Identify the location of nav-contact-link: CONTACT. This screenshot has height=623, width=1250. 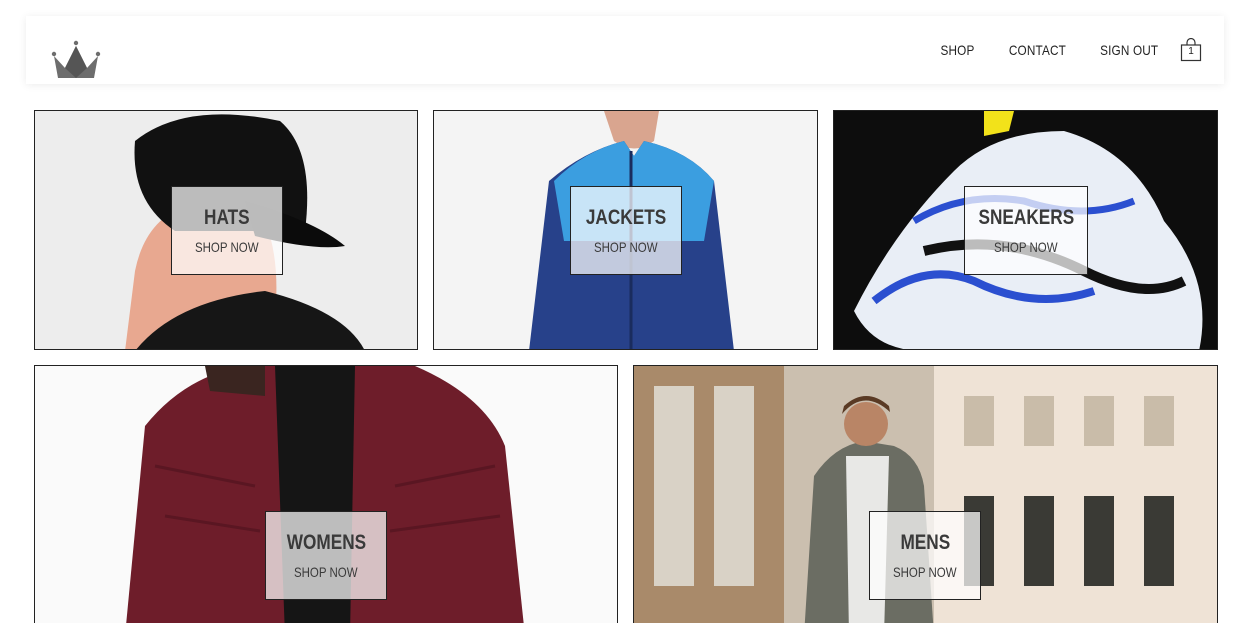
(1037, 50).